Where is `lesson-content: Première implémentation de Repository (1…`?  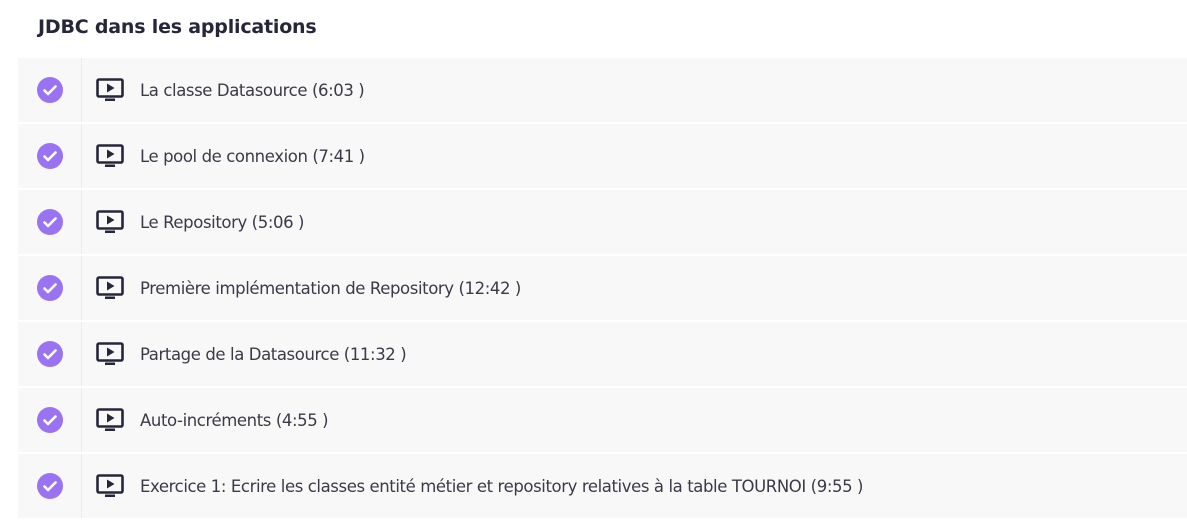 lesson-content: Première implémentation de Repository (1… is located at coordinates (301, 288).